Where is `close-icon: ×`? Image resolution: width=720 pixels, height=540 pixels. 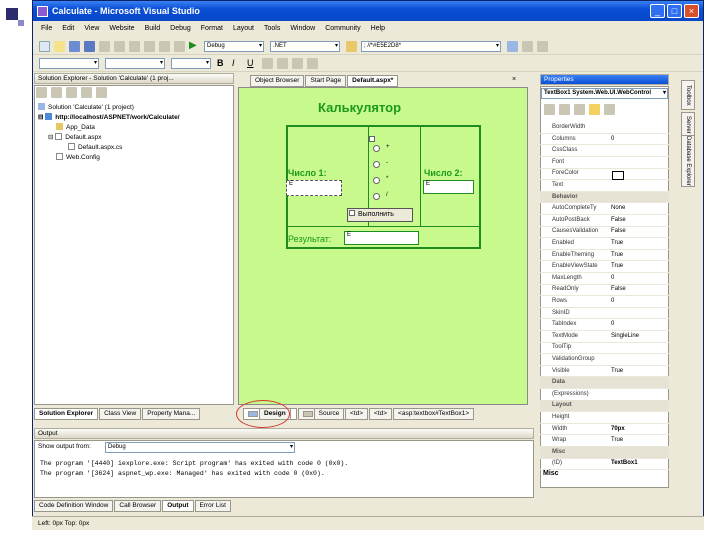 close-icon: × is located at coordinates (691, 11).